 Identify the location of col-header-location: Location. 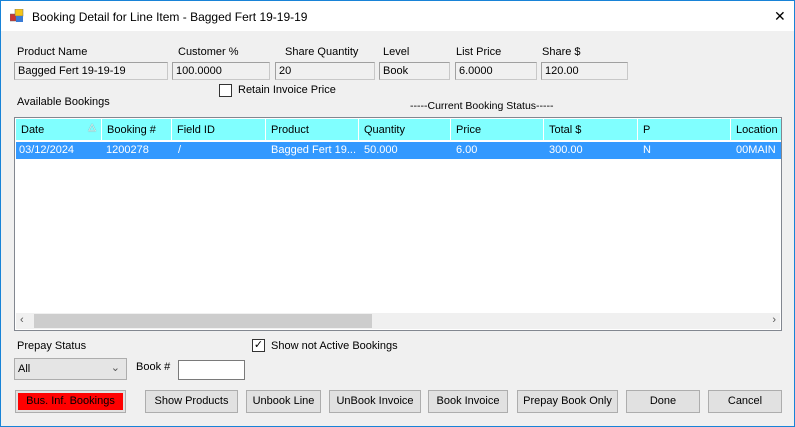
(756, 130).